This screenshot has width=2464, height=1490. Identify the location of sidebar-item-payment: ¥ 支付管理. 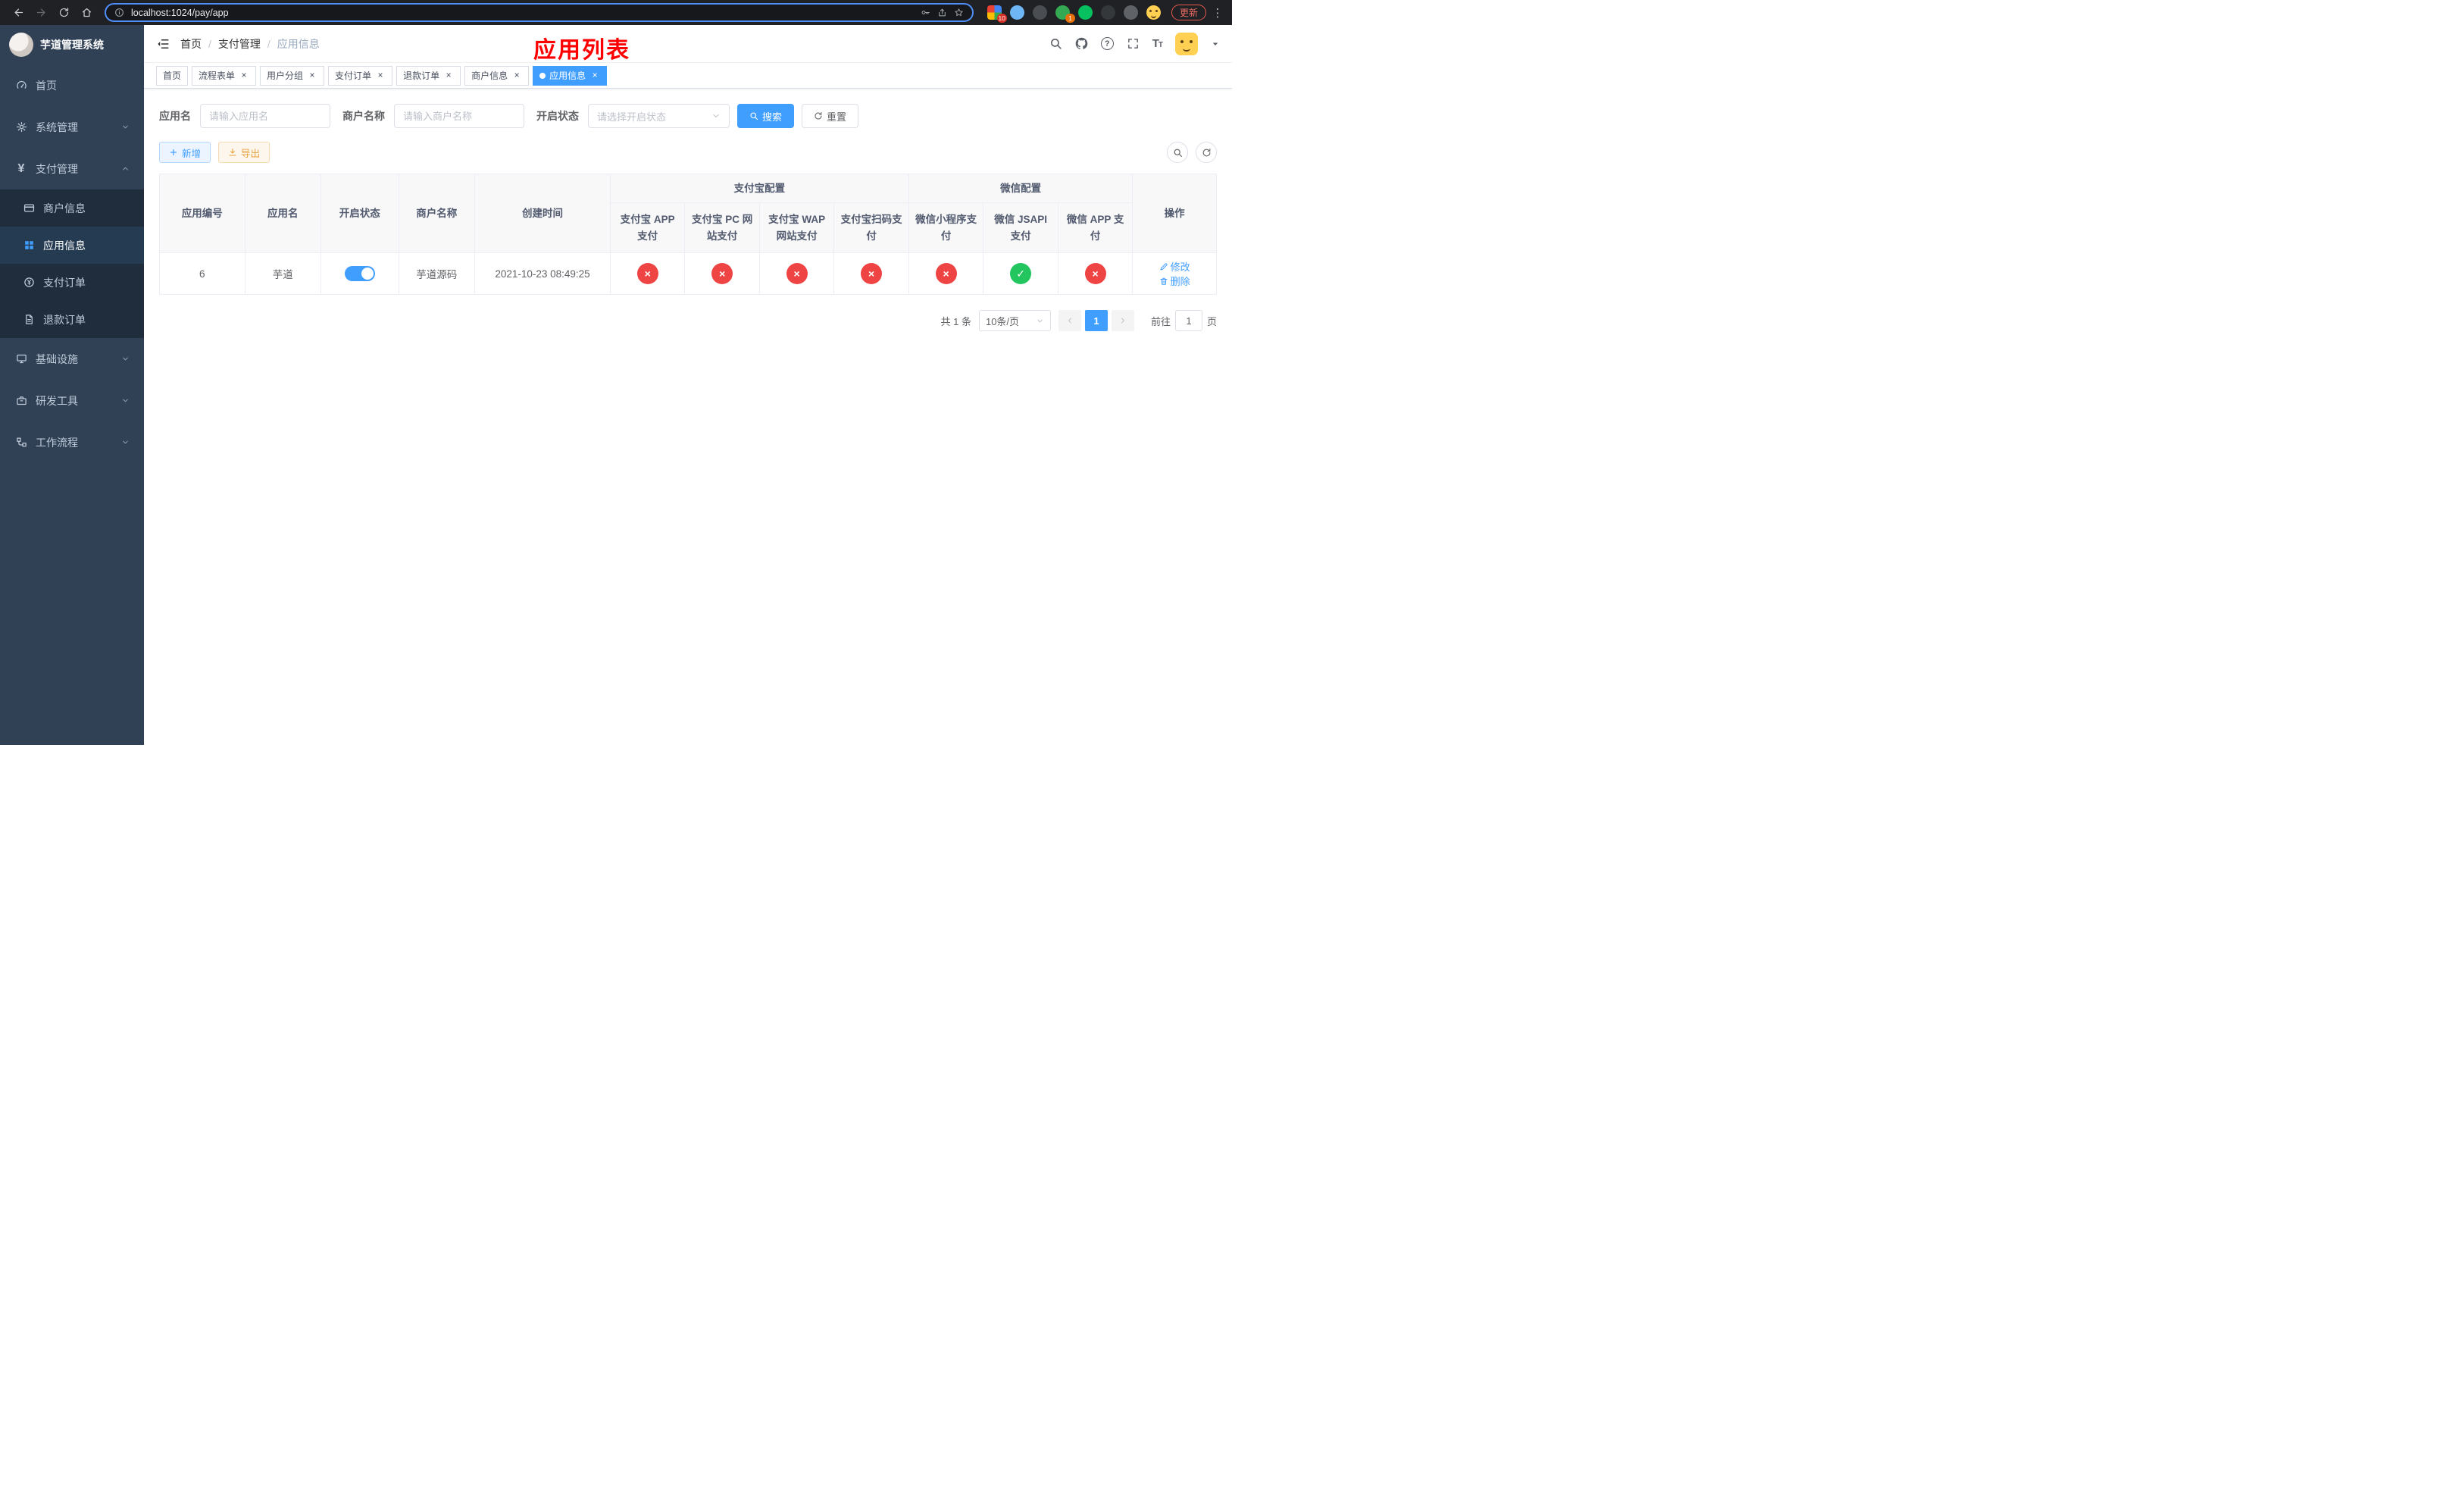
(72, 169).